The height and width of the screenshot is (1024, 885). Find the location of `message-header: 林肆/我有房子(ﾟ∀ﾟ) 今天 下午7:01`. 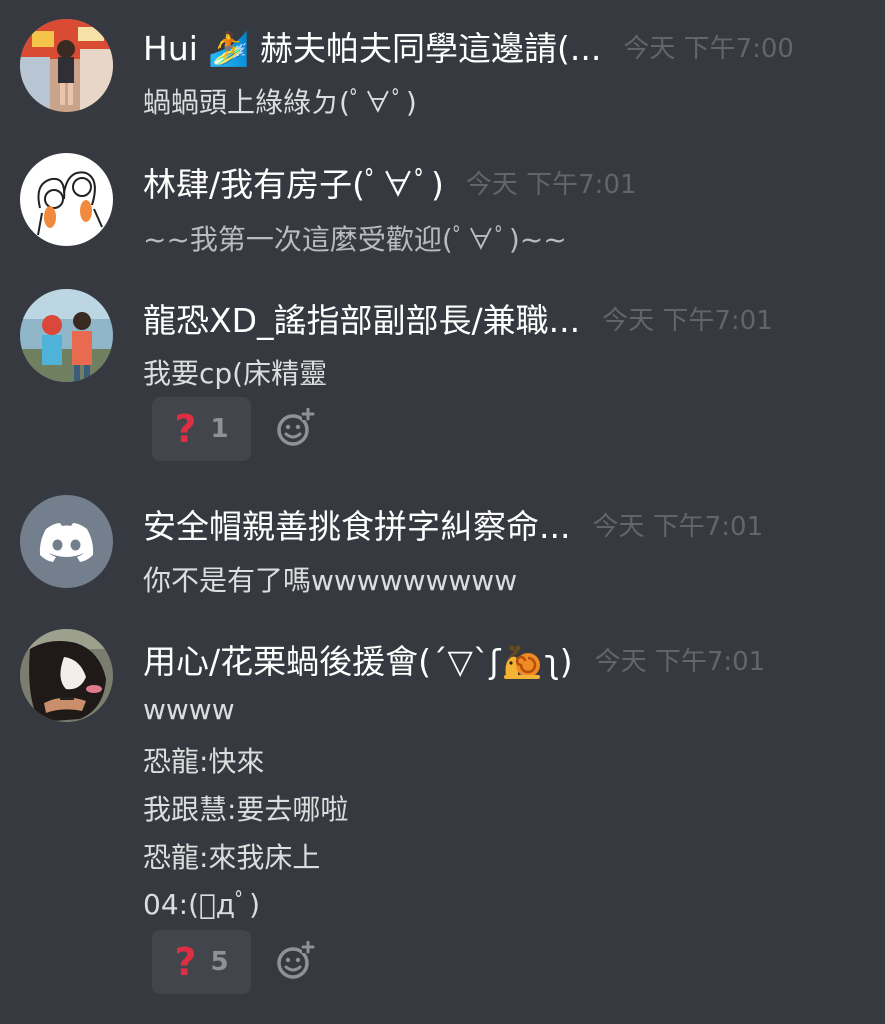

message-header: 林肆/我有房子(ﾟ∀ﾟ) 今天 下午7:01 is located at coordinates (505, 182).